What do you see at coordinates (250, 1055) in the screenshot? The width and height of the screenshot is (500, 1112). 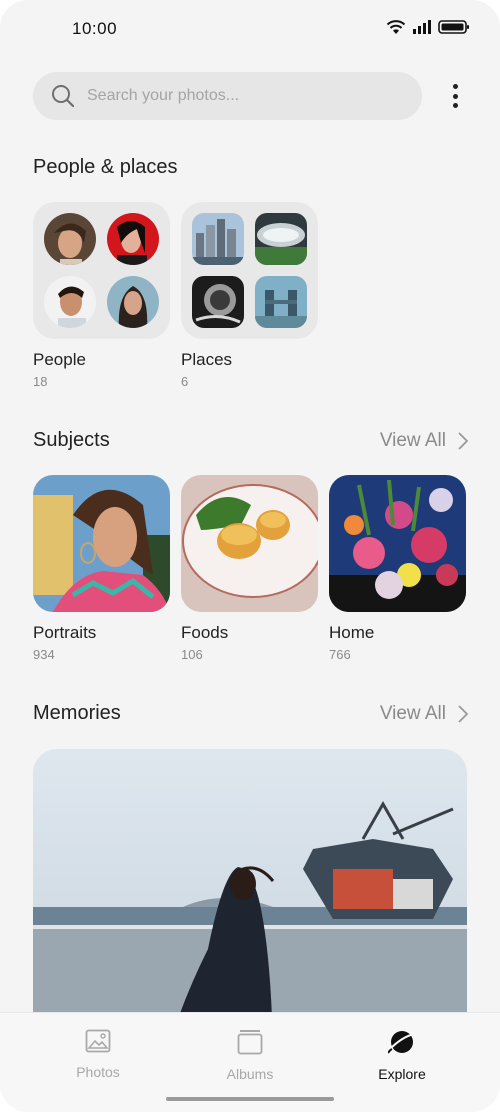 I see `nav-albums-tab: Albums` at bounding box center [250, 1055].